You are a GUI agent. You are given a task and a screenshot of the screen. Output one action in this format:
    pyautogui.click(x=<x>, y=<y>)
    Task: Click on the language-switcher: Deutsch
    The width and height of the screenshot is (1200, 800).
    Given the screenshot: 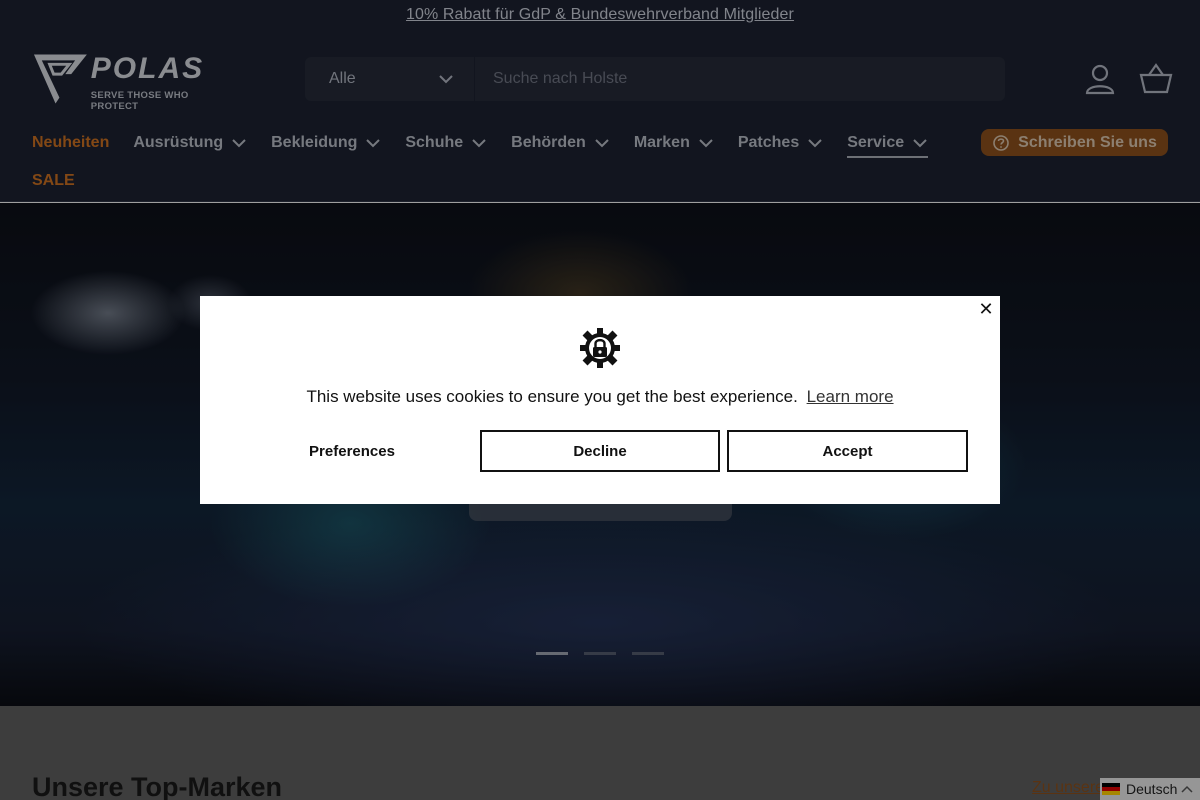 What is the action you would take?
    pyautogui.click(x=1150, y=789)
    